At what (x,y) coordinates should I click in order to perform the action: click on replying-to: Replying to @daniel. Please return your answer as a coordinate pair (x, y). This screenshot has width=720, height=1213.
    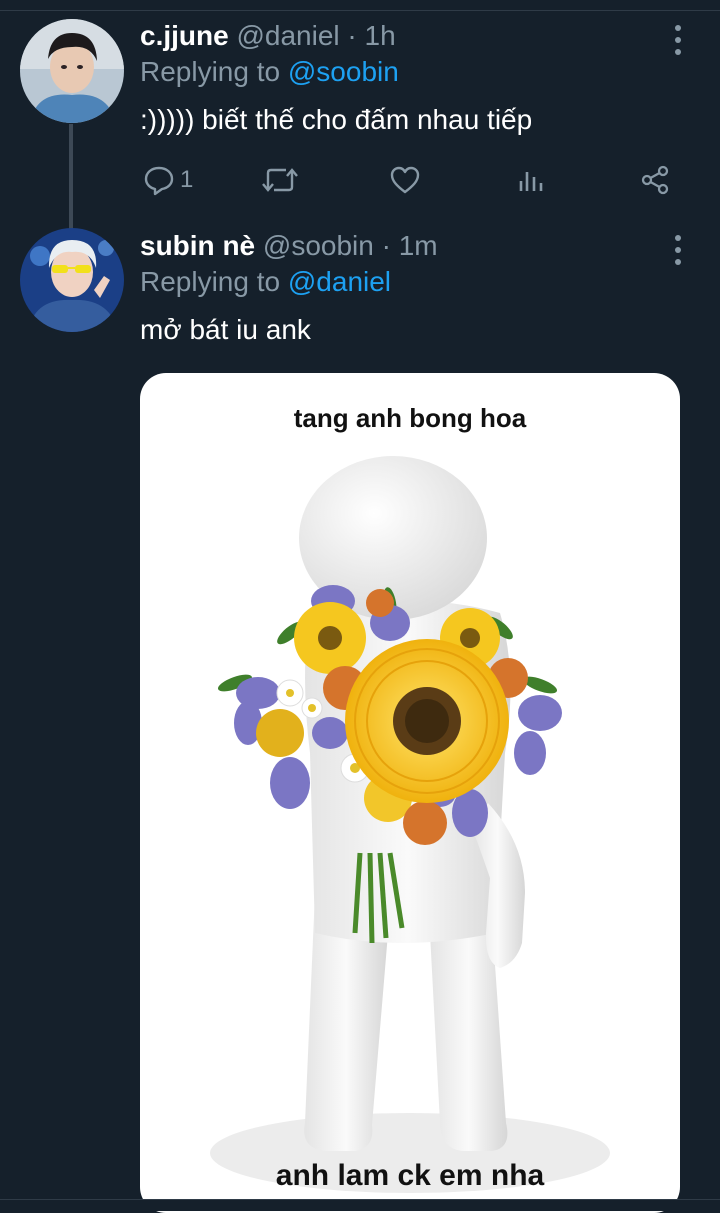
    Looking at the image, I should click on (265, 282).